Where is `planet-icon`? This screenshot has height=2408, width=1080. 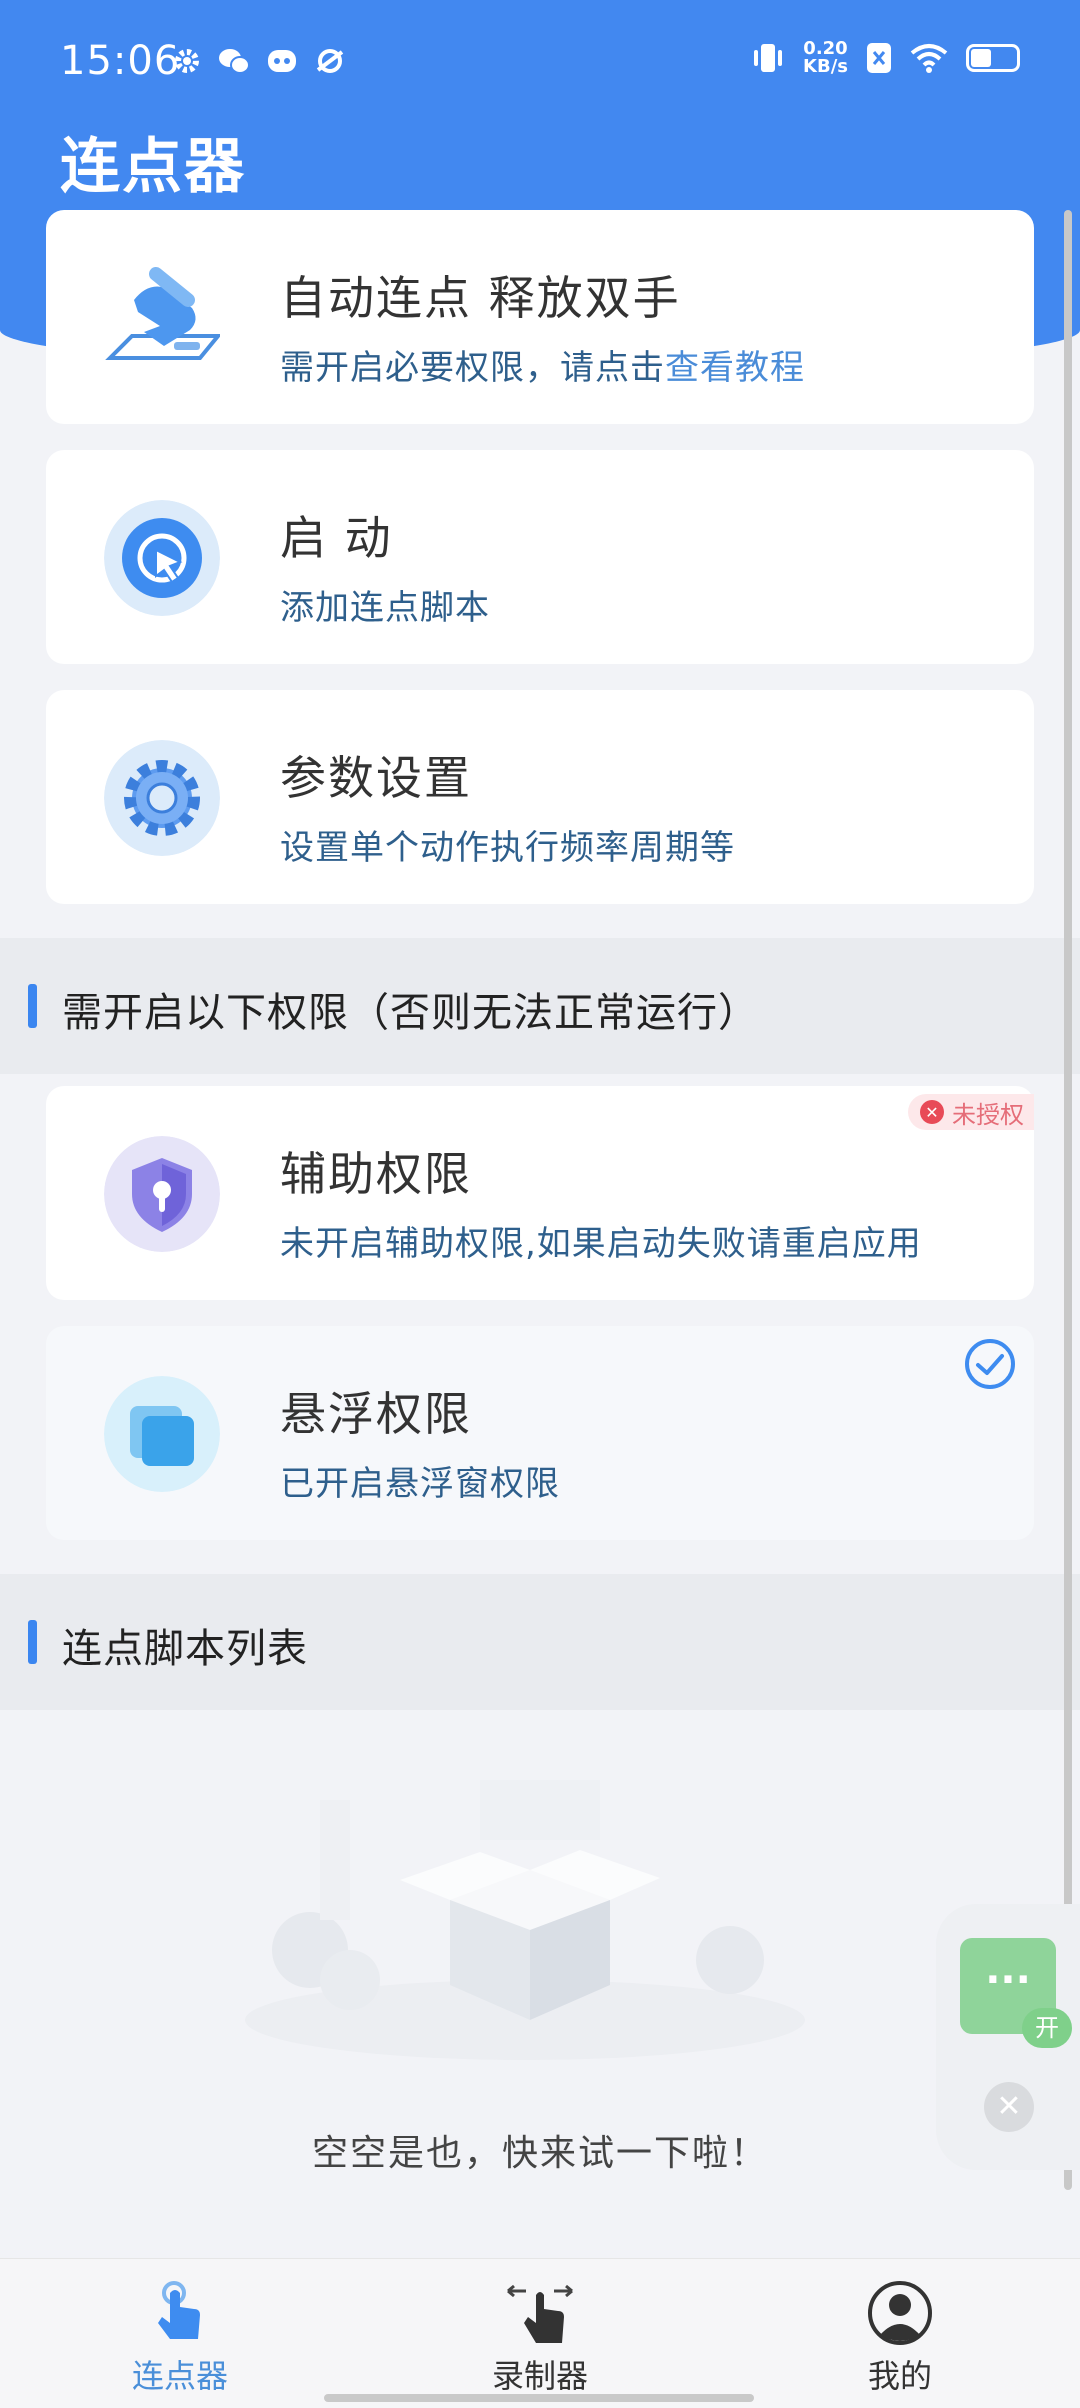 planet-icon is located at coordinates (330, 61).